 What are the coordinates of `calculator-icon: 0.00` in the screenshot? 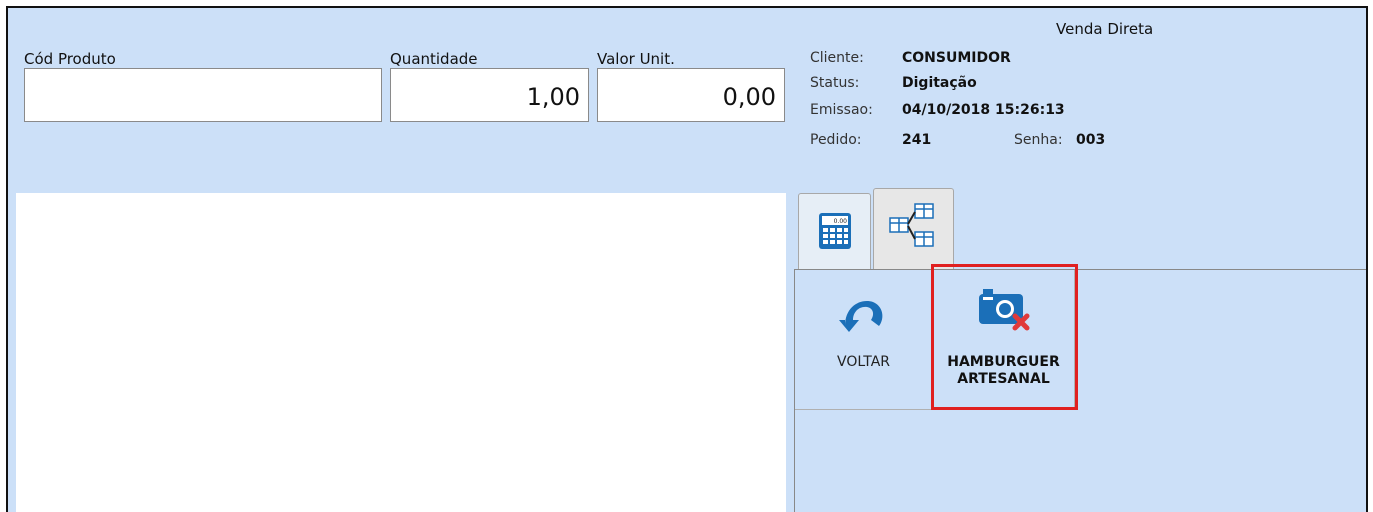 It's located at (835, 231).